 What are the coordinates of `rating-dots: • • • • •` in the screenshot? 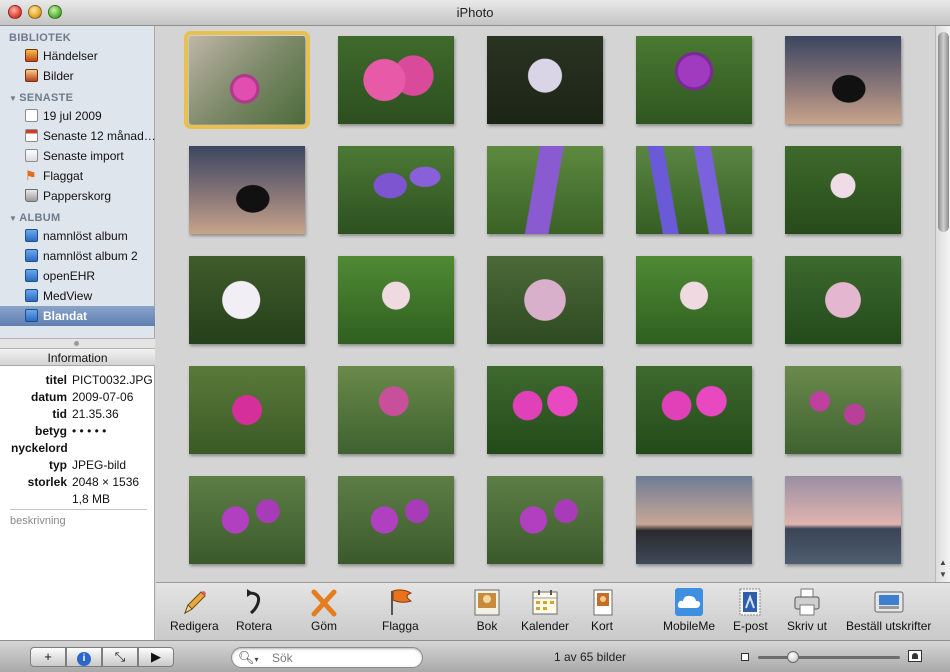 It's located at (89, 431).